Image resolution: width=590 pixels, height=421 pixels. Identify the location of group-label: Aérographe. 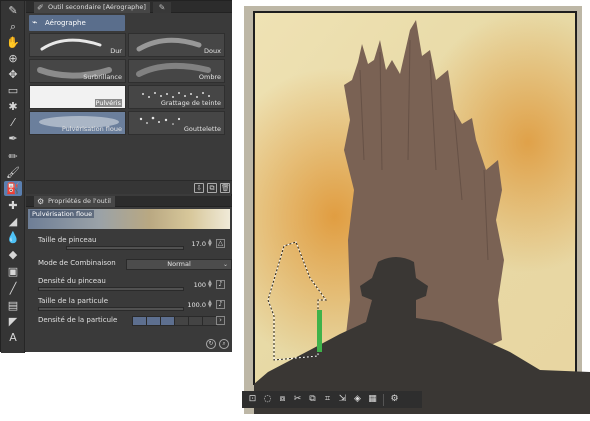
(65, 23).